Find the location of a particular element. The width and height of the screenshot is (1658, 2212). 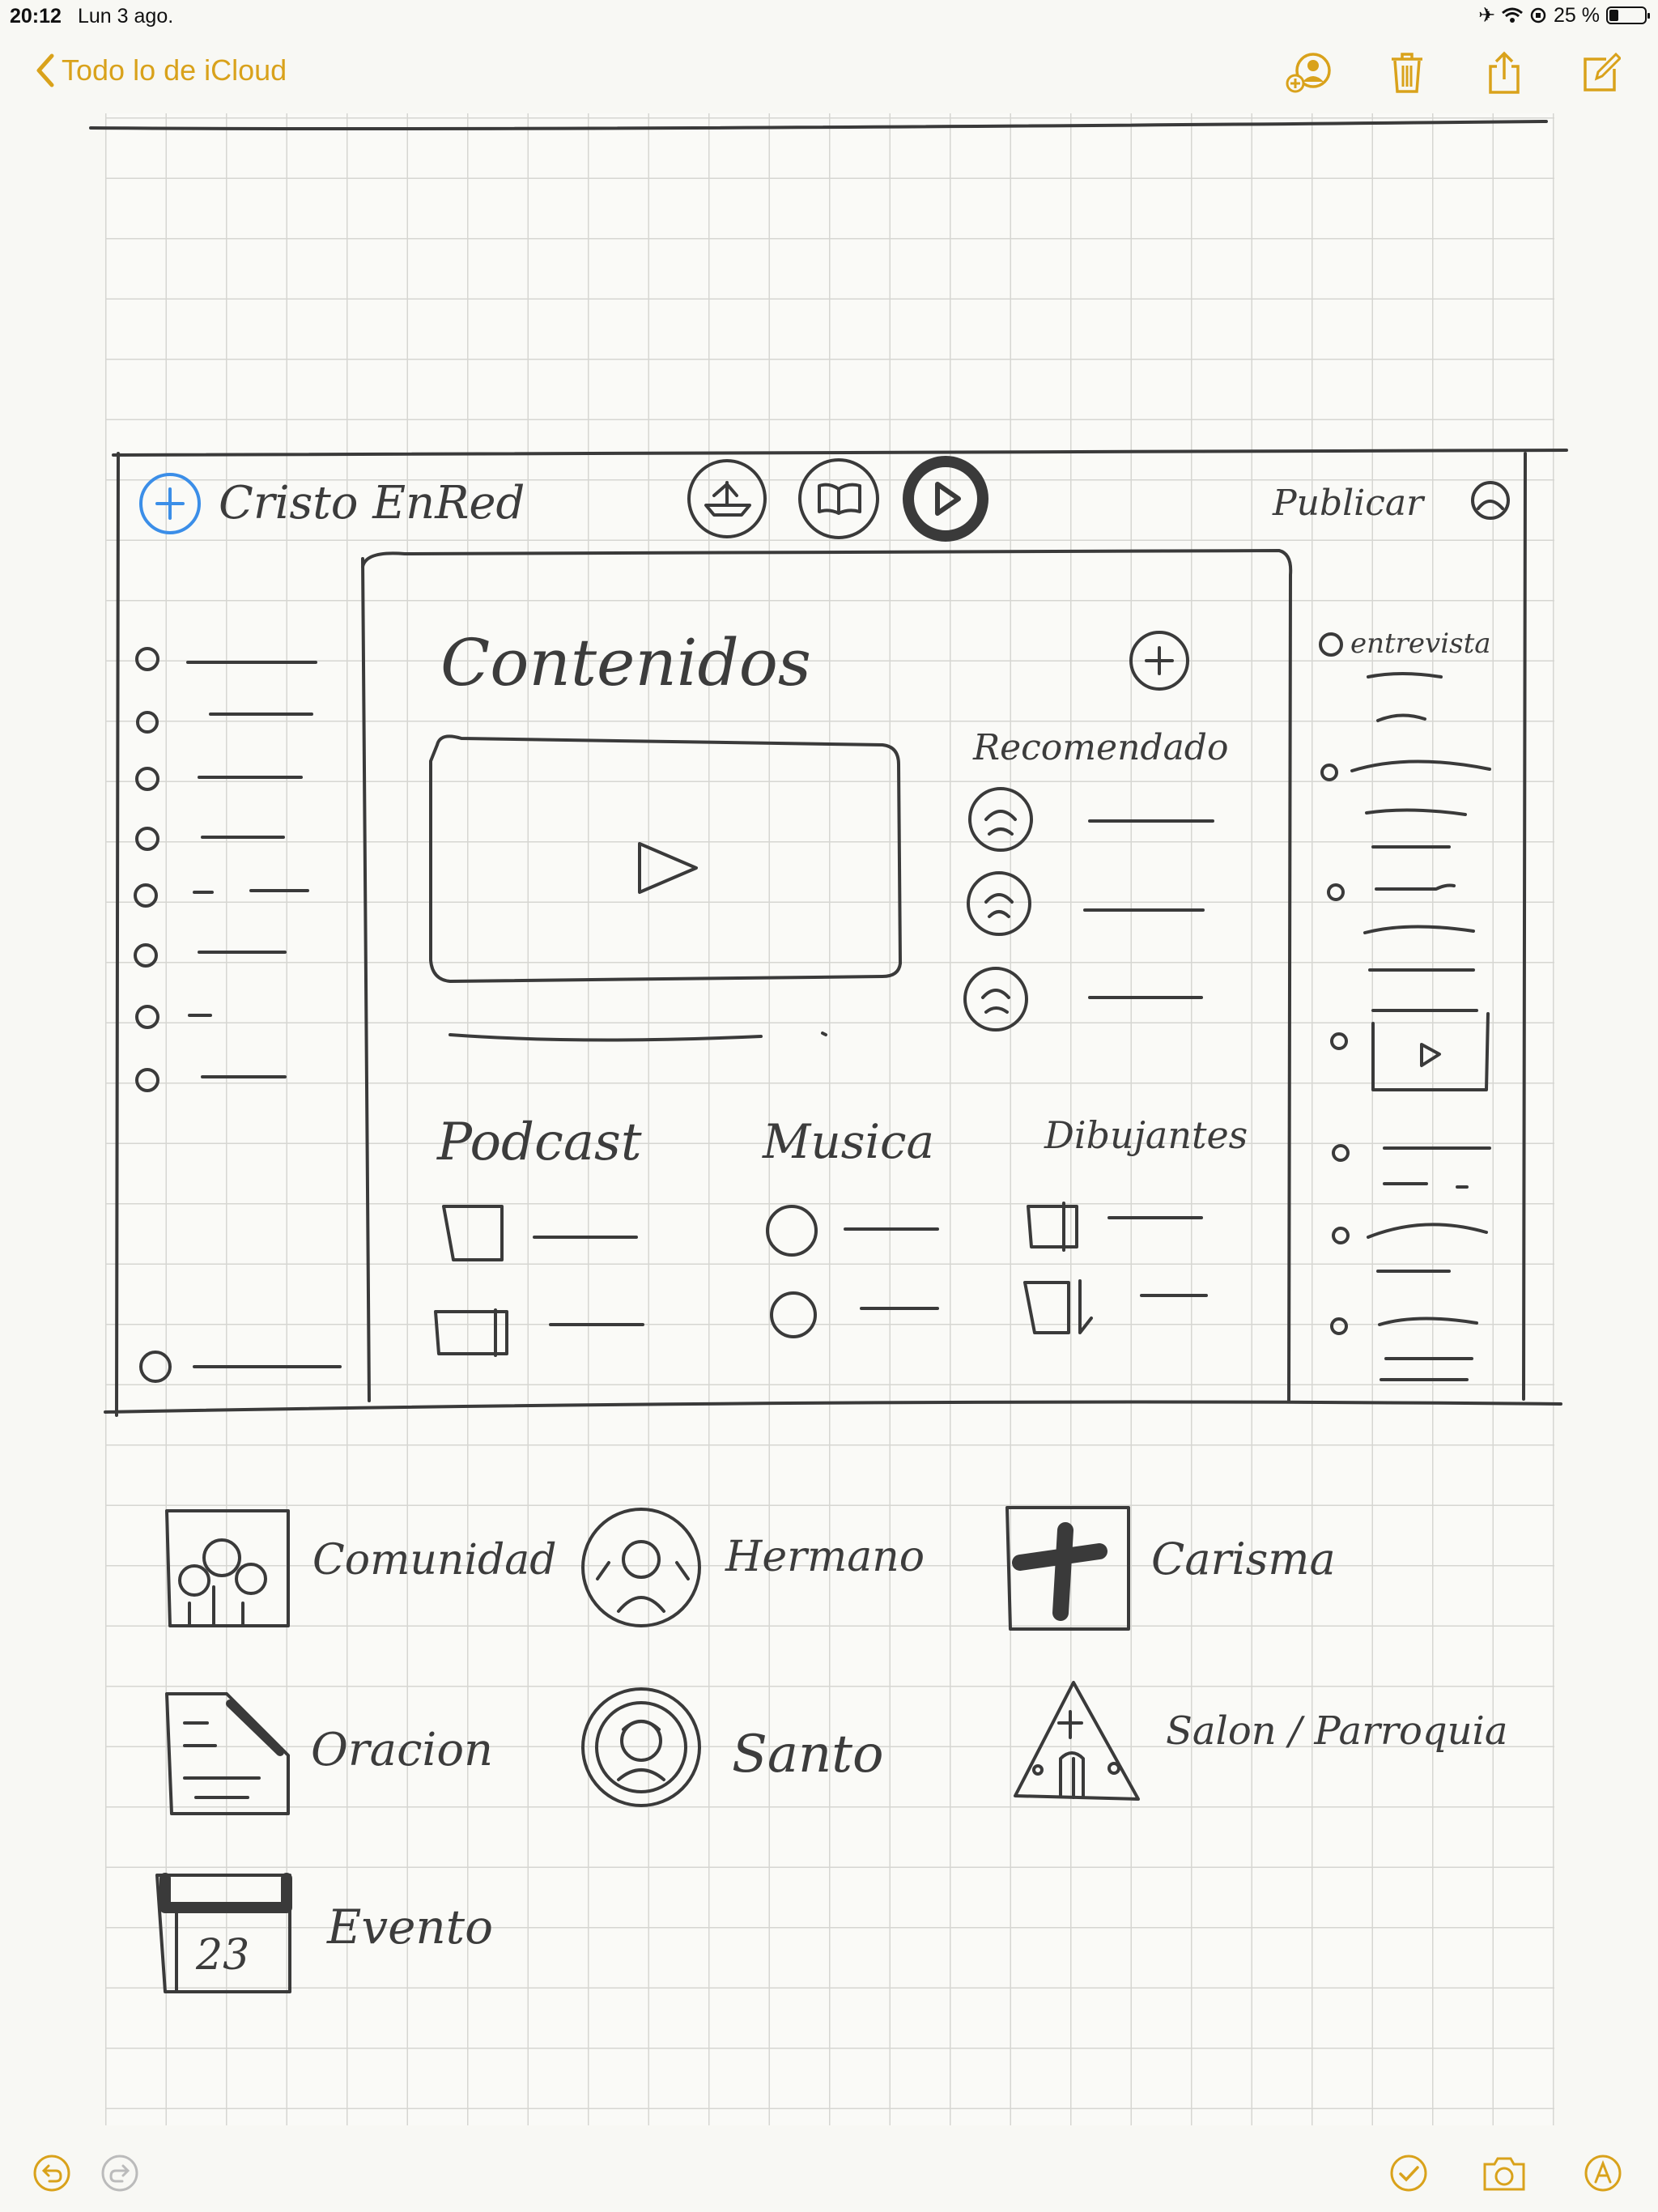

bottom-toolbar is located at coordinates (829, 2171).